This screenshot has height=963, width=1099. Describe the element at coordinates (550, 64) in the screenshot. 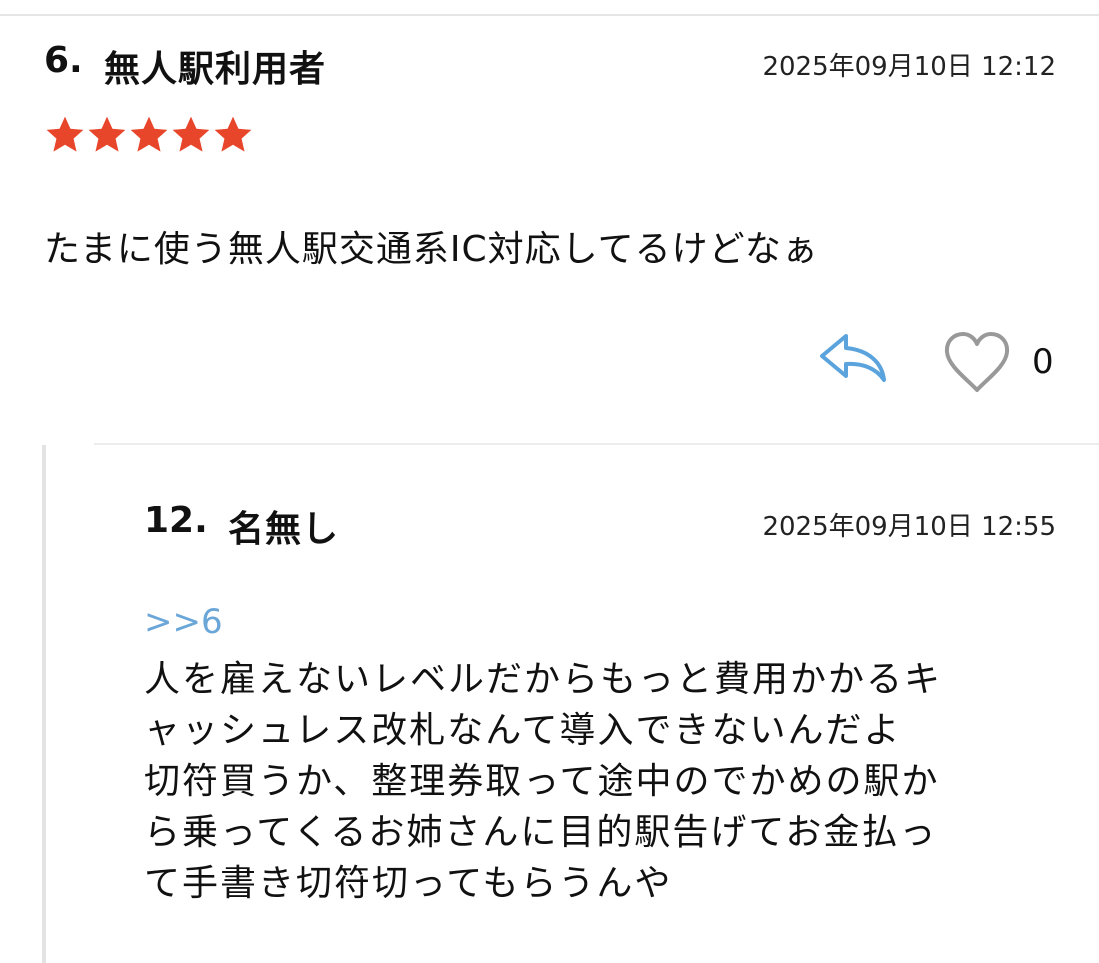

I see `post-header: 6. 無人駅利用者 2025年09月10日 12:12` at that location.